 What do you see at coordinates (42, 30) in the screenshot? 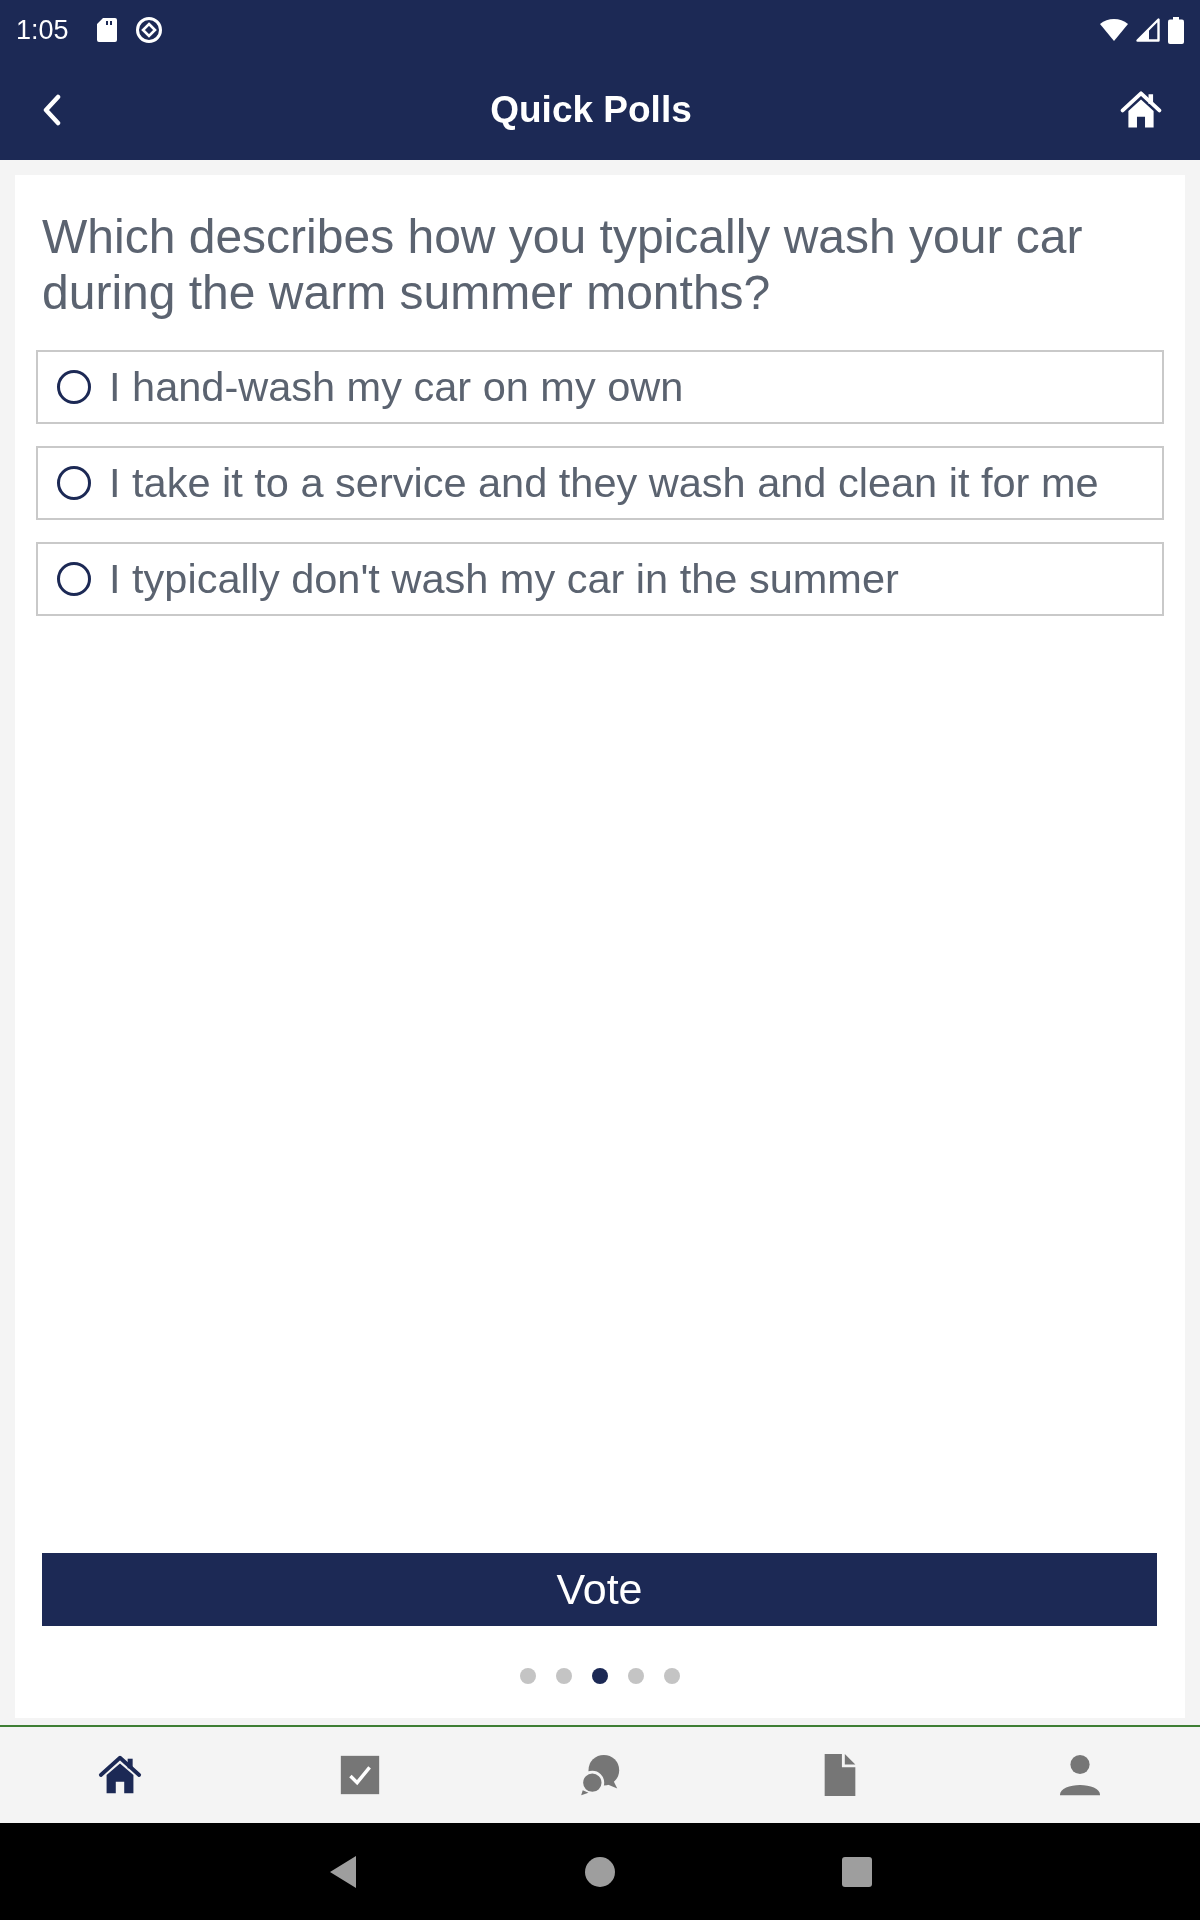
I see `status-time: 1:05` at bounding box center [42, 30].